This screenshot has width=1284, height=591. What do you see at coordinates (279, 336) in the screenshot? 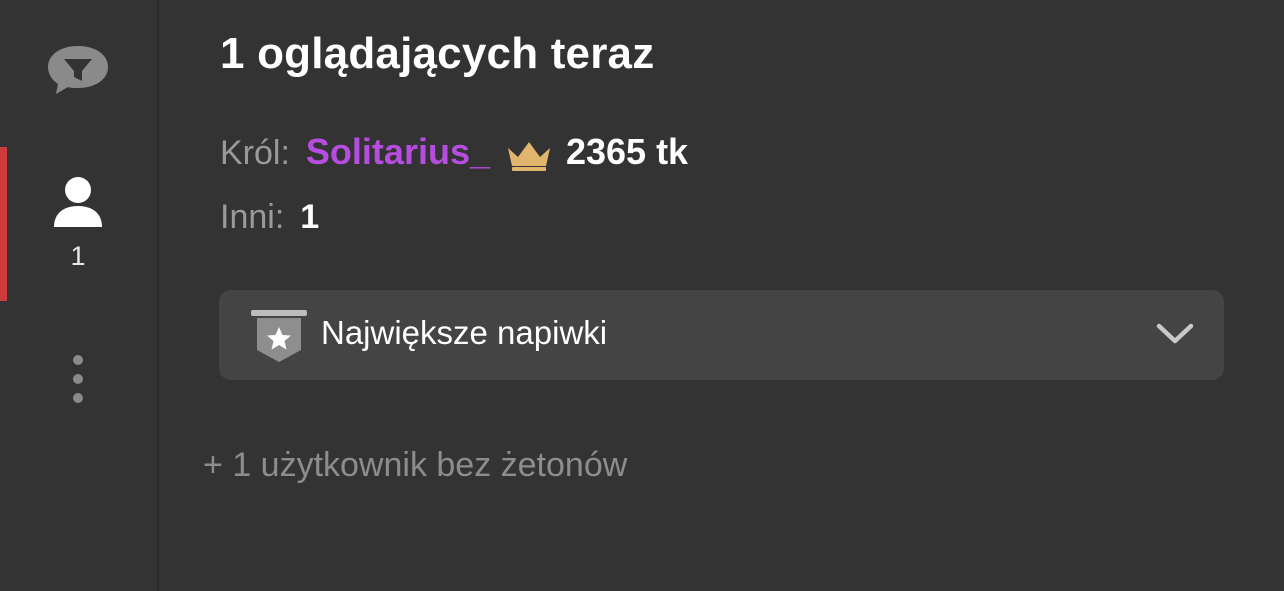
I see `ribbon-star-icon` at bounding box center [279, 336].